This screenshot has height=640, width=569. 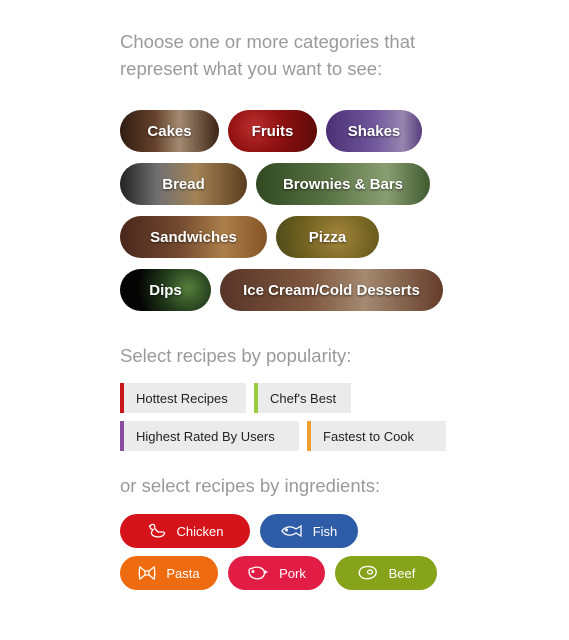 I want to click on popularity-label: Chef's Best, so click(x=303, y=398).